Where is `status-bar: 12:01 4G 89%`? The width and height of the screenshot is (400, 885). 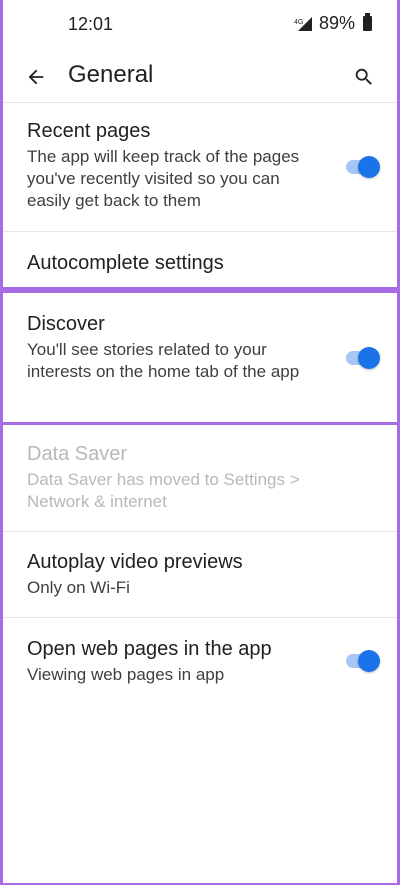 status-bar: 12:01 4G 89% is located at coordinates (200, 25).